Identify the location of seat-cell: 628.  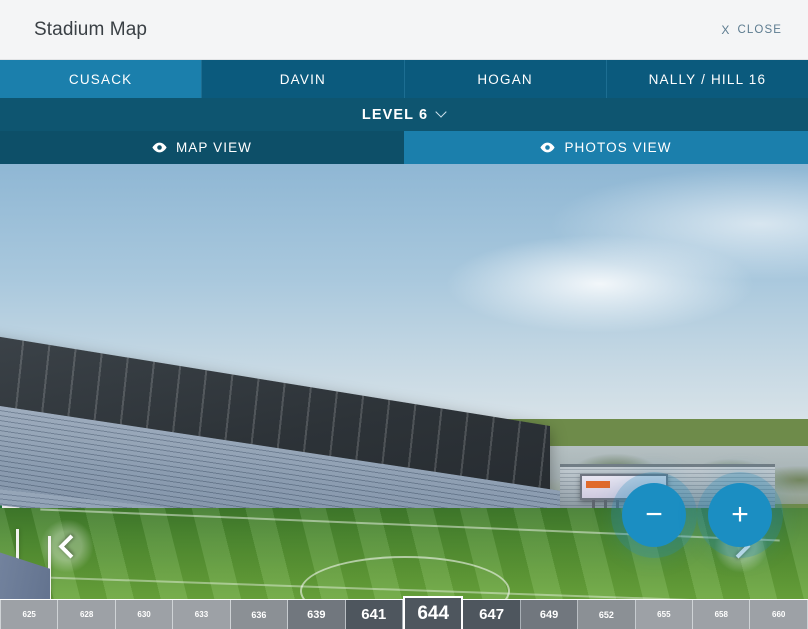
(87, 614).